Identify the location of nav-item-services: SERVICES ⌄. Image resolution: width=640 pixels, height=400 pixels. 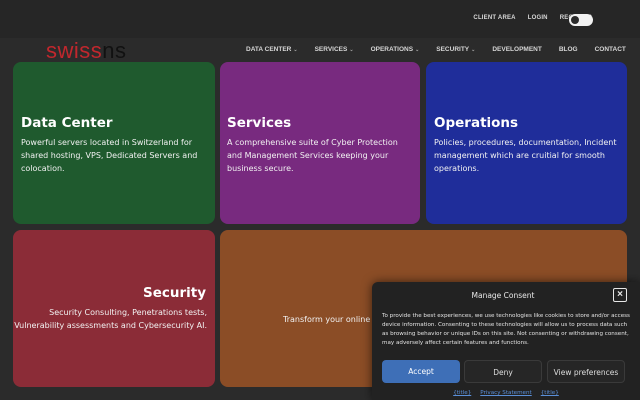
(334, 49).